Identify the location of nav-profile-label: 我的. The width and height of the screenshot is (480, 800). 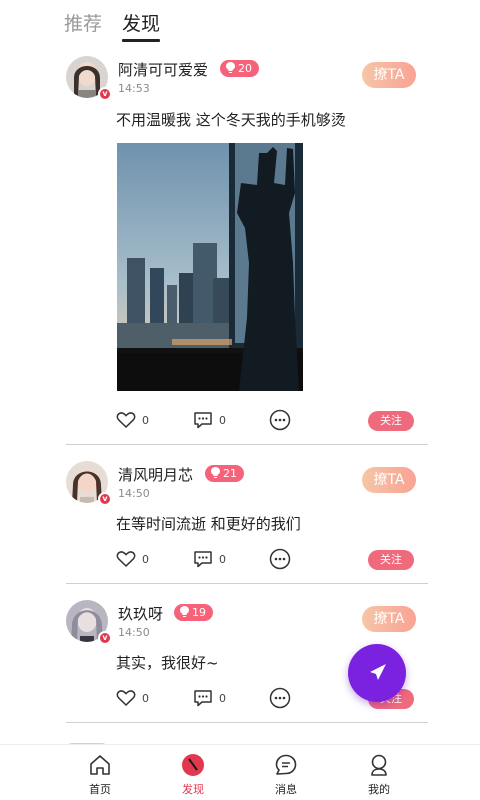
(379, 789).